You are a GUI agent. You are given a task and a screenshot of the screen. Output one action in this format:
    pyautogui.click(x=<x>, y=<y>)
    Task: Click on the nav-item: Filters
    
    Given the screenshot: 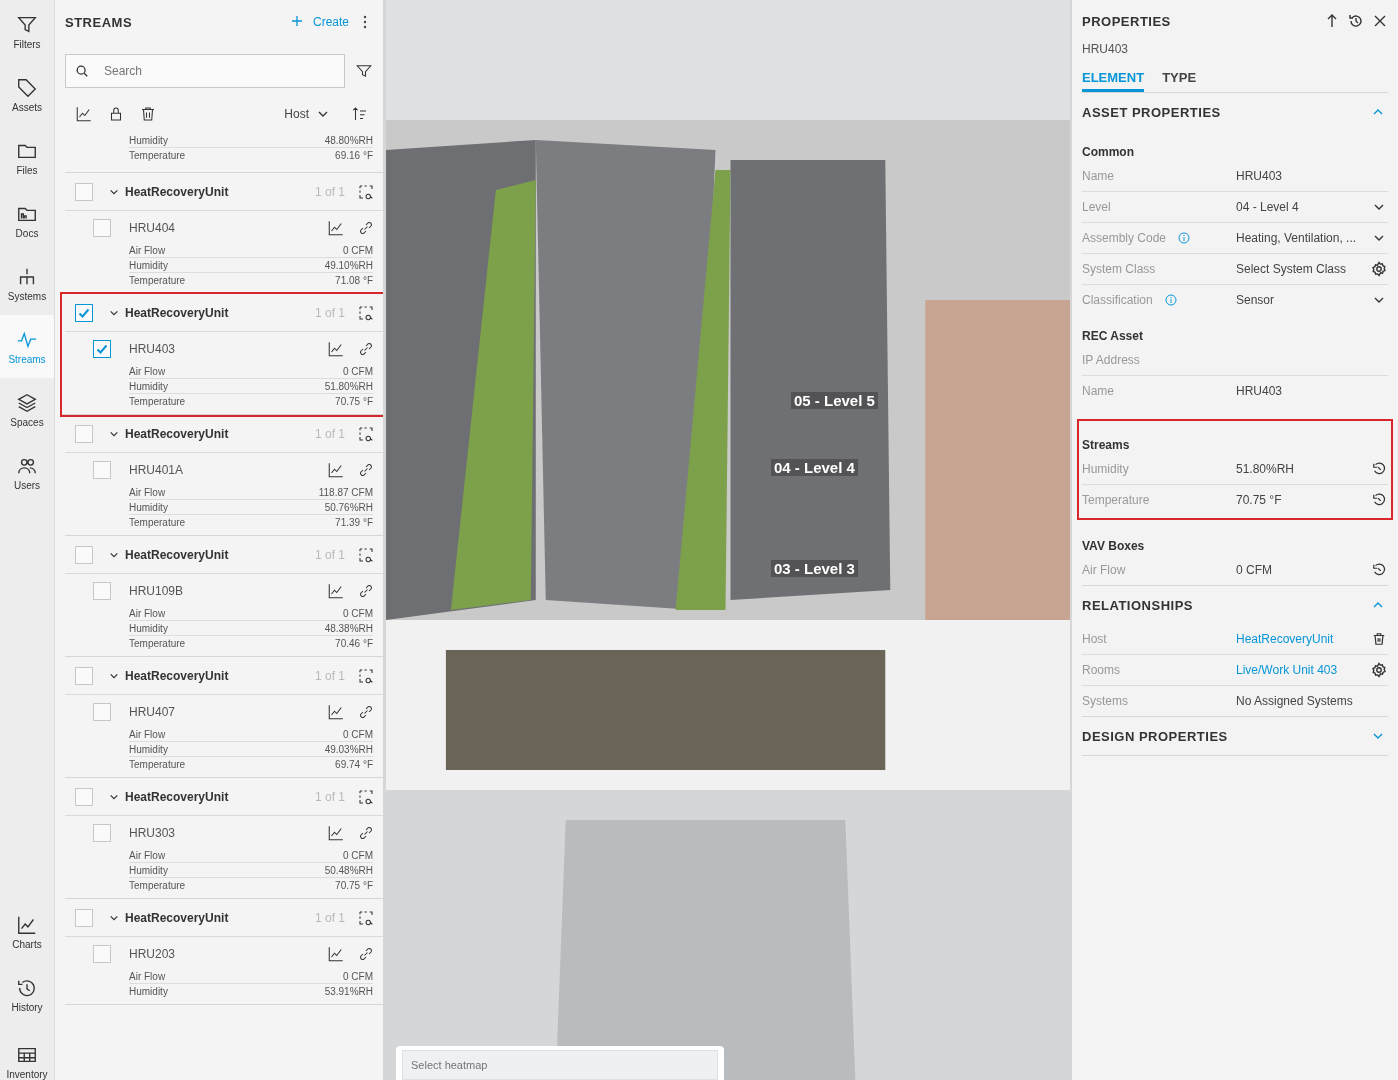 What is the action you would take?
    pyautogui.click(x=27, y=31)
    